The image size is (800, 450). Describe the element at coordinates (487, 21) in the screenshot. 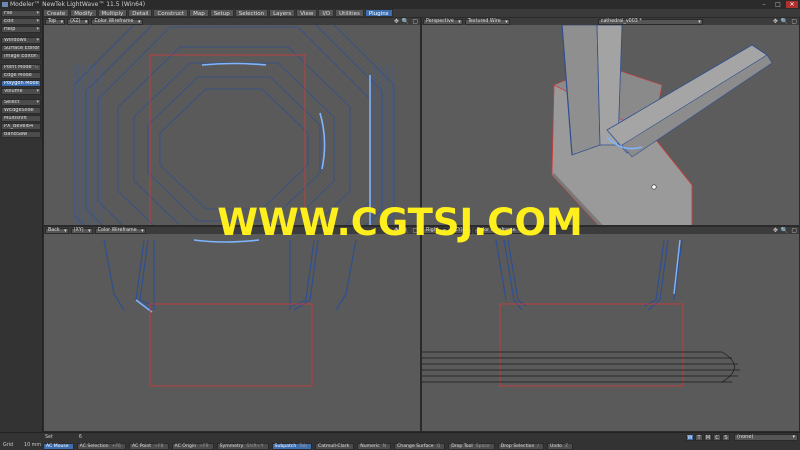

I see `shading-dropdown: Textured Wire` at that location.